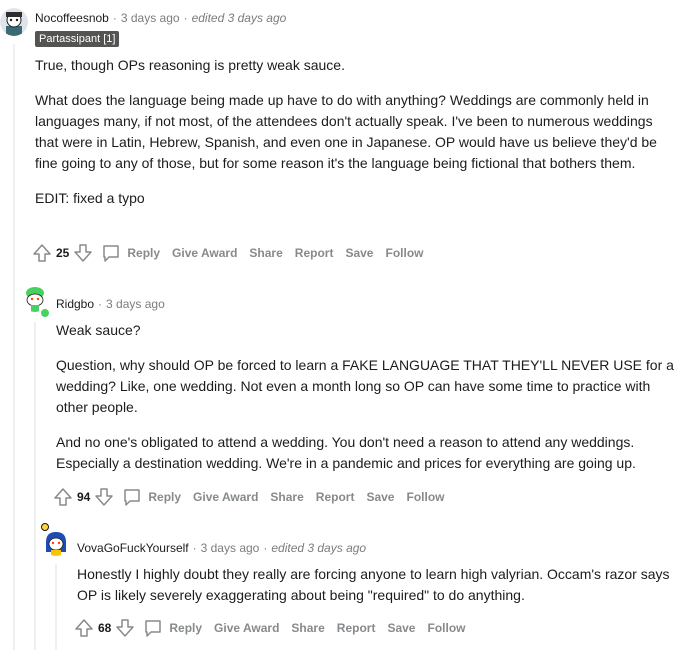  I want to click on comment-paragraph: EDIT: fixed a typo, so click(90, 198).